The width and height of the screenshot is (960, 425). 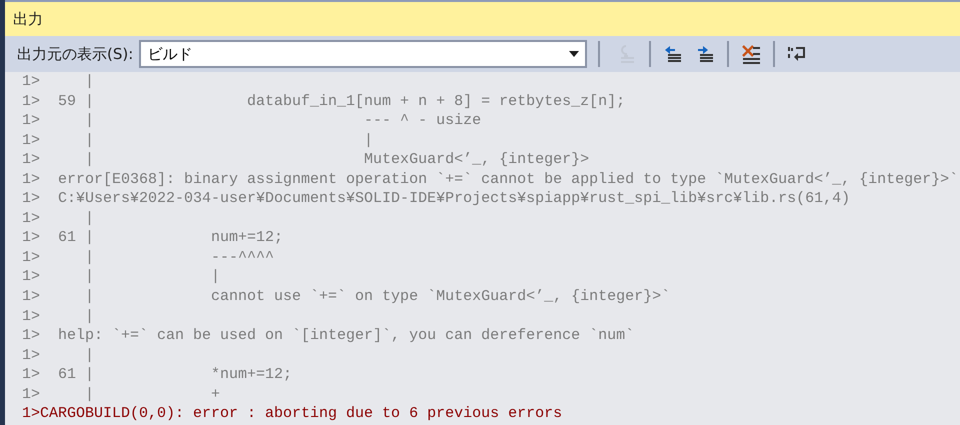 What do you see at coordinates (751, 54) in the screenshot?
I see `clear-all-button` at bounding box center [751, 54].